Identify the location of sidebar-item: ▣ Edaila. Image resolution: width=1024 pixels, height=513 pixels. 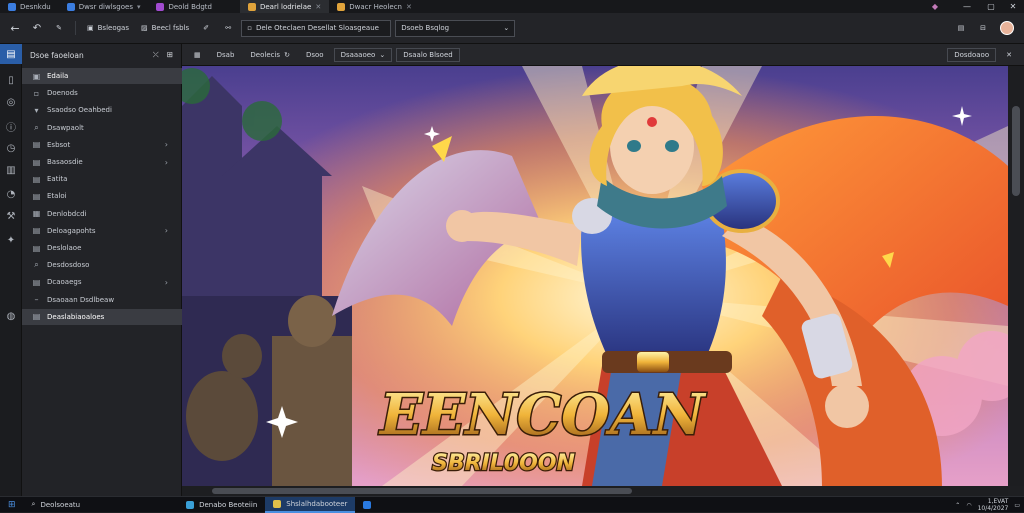
(102, 76).